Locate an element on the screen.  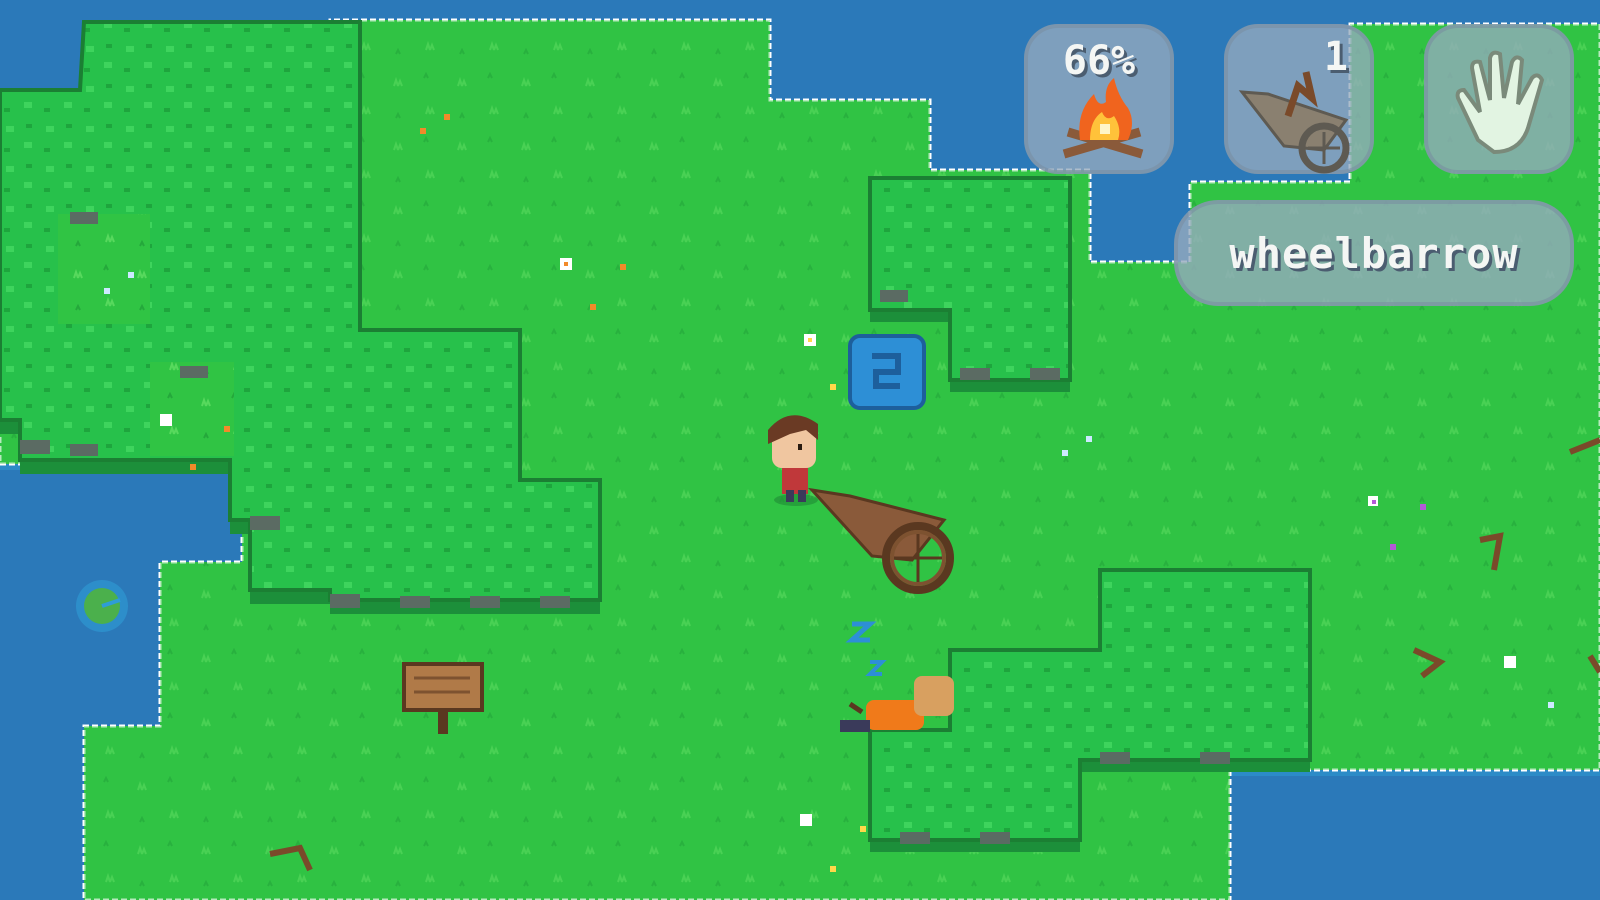
wheelbarrow-icon is located at coordinates (1294, 122).